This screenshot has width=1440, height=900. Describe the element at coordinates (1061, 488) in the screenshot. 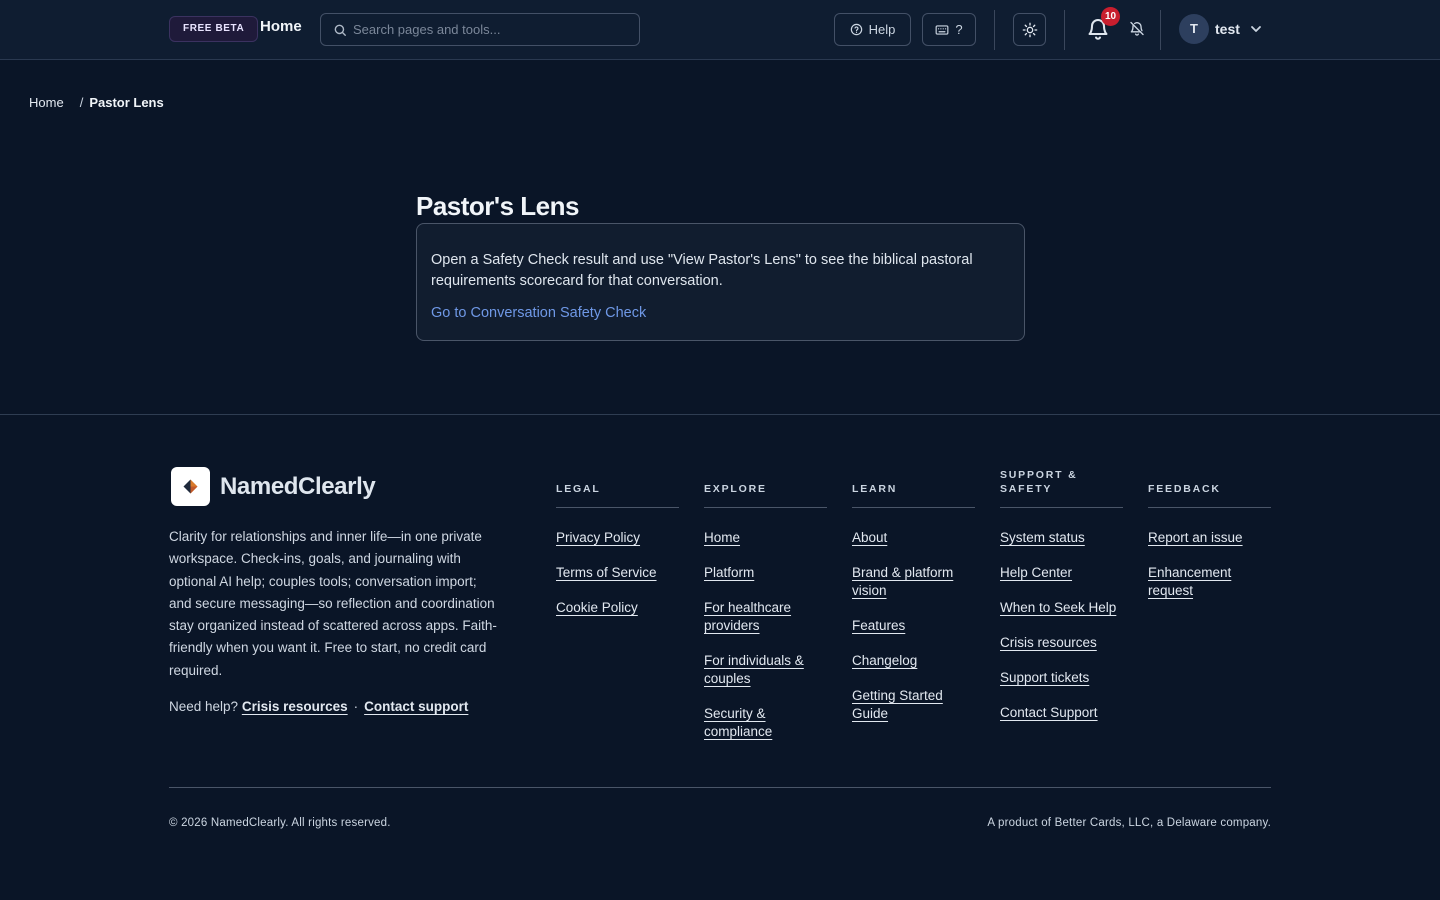

I see `column-heading: SUPPORT & SAFETY` at that location.